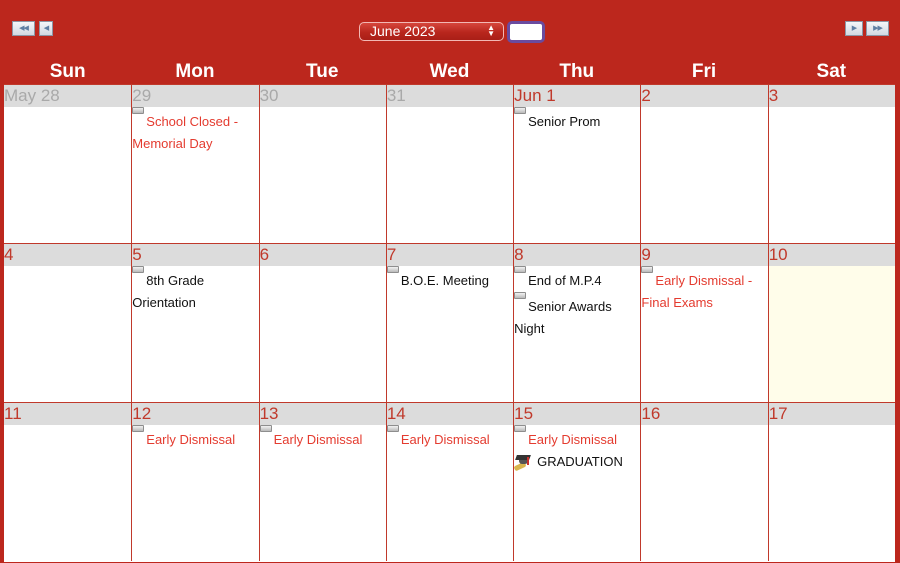 Image resolution: width=900 pixels, height=563 pixels. What do you see at coordinates (704, 482) in the screenshot?
I see `calendar-day: 16` at bounding box center [704, 482].